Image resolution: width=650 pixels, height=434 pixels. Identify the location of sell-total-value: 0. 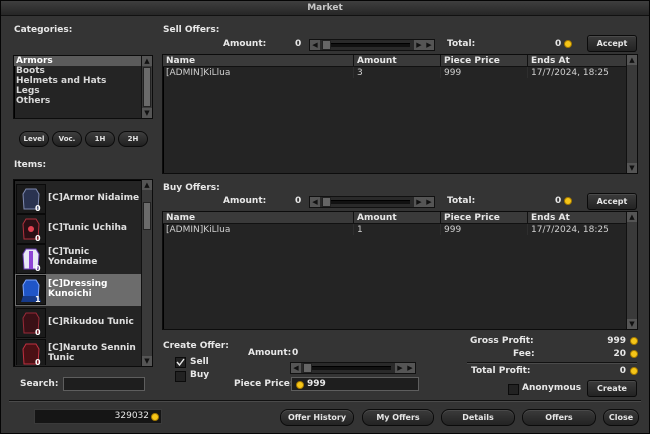
(558, 44).